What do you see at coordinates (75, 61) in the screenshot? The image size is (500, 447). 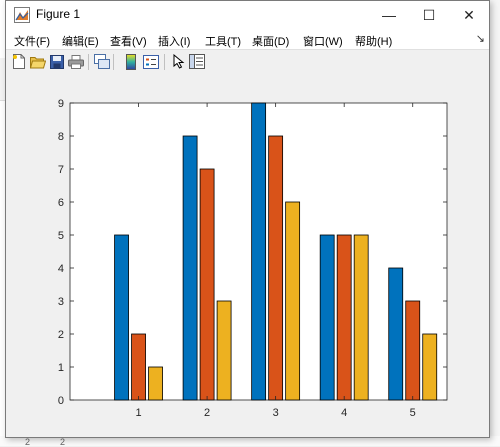 I see `print-icon` at bounding box center [75, 61].